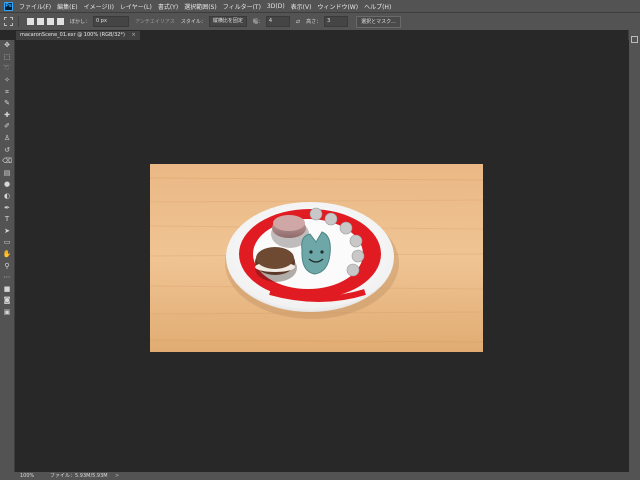  I want to click on menu-image: イメージ(I), so click(99, 6).